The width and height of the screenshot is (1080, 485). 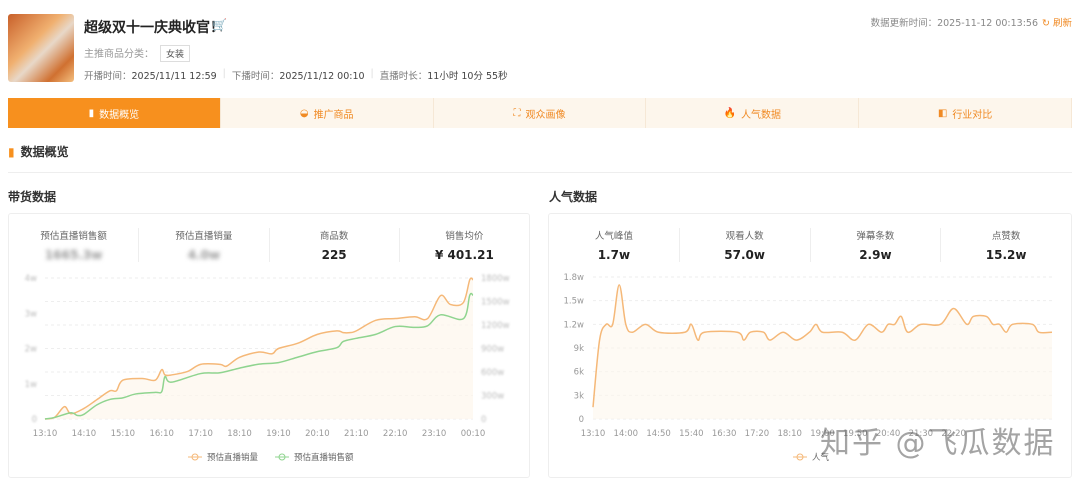 What do you see at coordinates (579, 396) in the screenshot?
I see `y-tick-label: 3k` at bounding box center [579, 396].